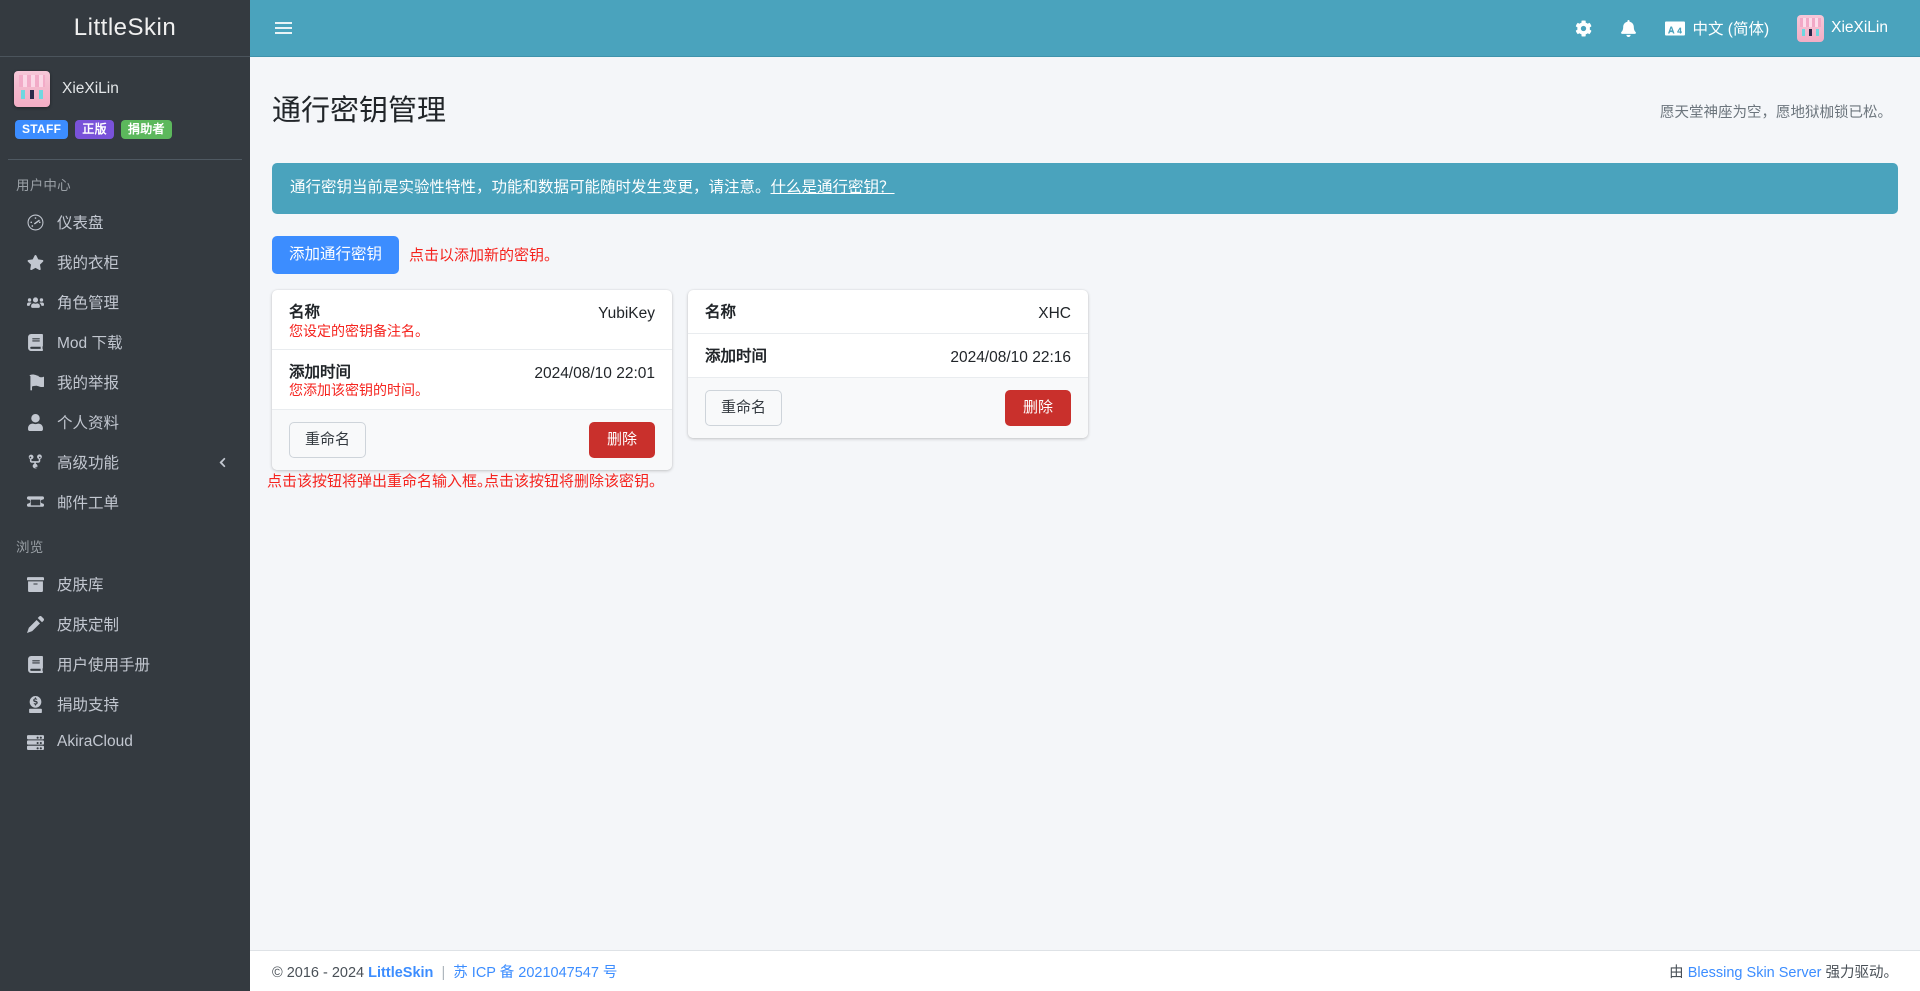 The image size is (1920, 991). I want to click on language-label: 中文 (简体), so click(1731, 29).